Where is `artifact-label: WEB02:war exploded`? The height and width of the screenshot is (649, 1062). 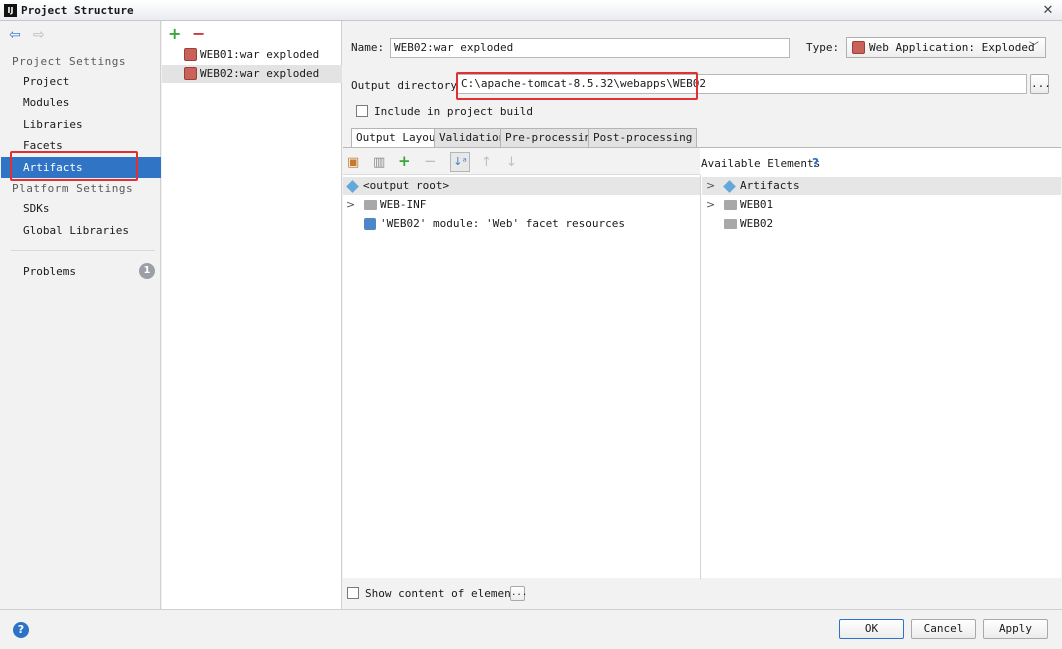
artifact-label: WEB02:war exploded is located at coordinates (260, 73).